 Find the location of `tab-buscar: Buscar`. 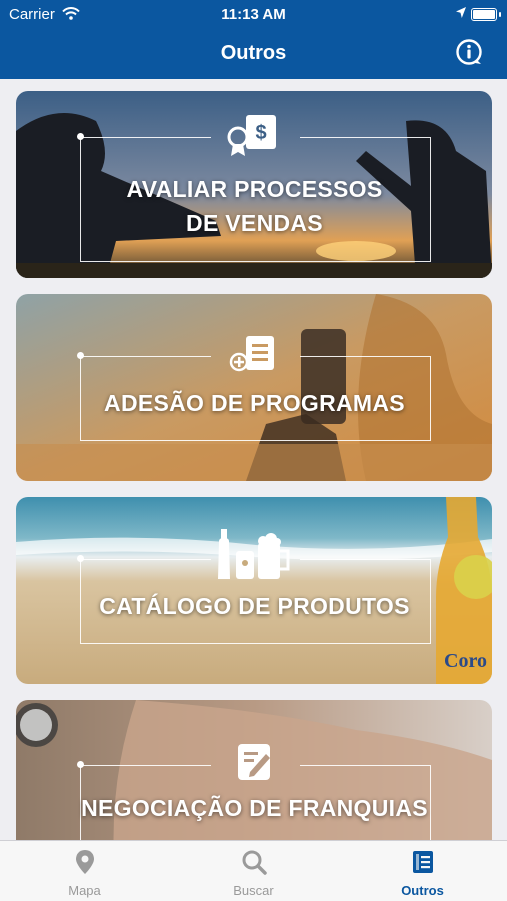

tab-buscar: Buscar is located at coordinates (253, 871).